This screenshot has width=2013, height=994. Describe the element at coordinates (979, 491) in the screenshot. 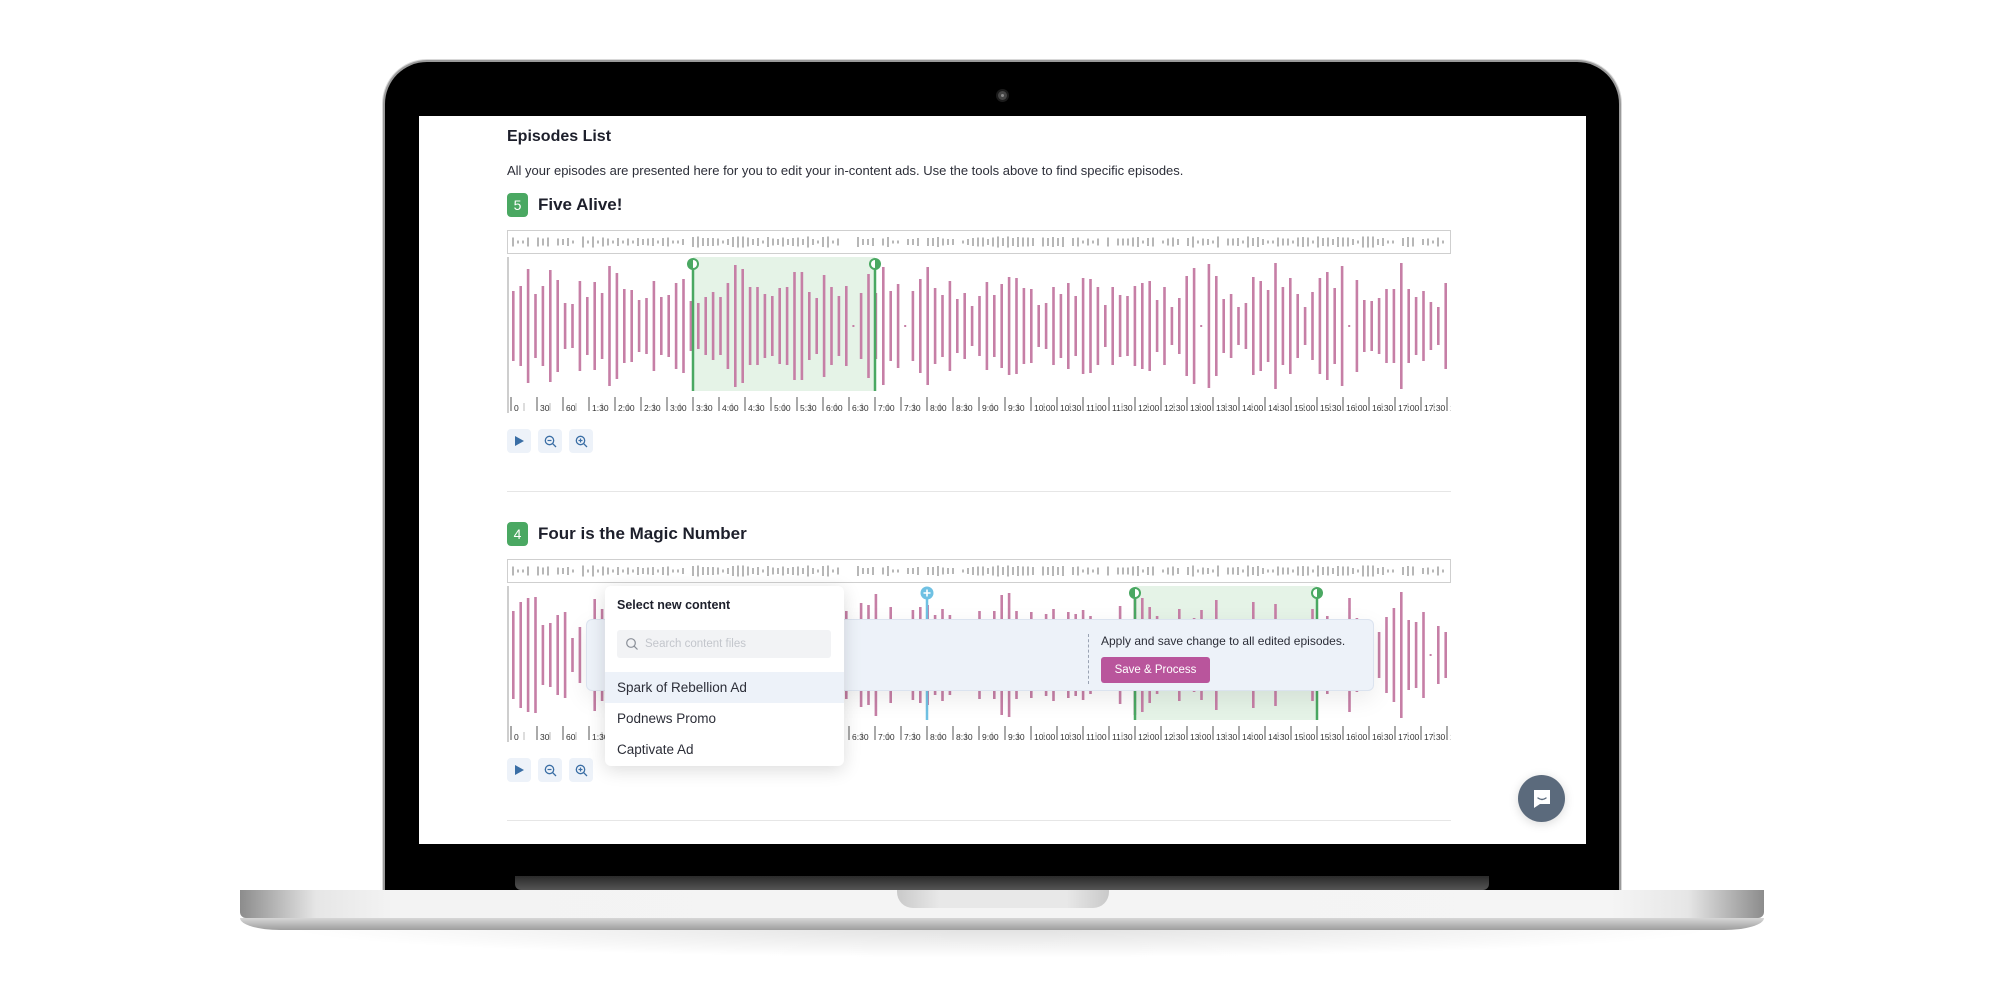

I see `episode-divider` at that location.